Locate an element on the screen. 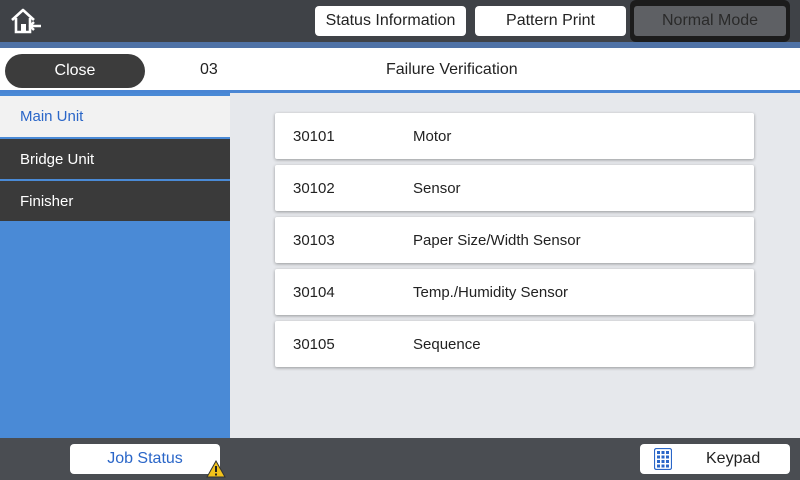  keypad-button: Keypad is located at coordinates (715, 459).